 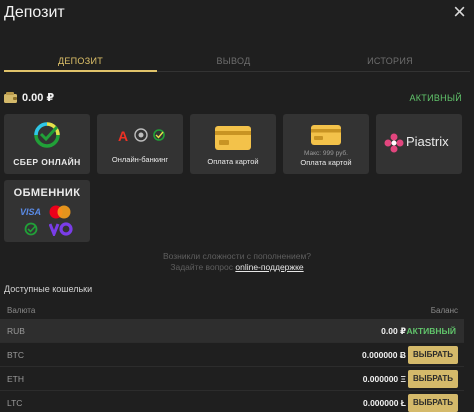 I want to click on wallet-amount: 0.00 ₽, so click(x=393, y=331).